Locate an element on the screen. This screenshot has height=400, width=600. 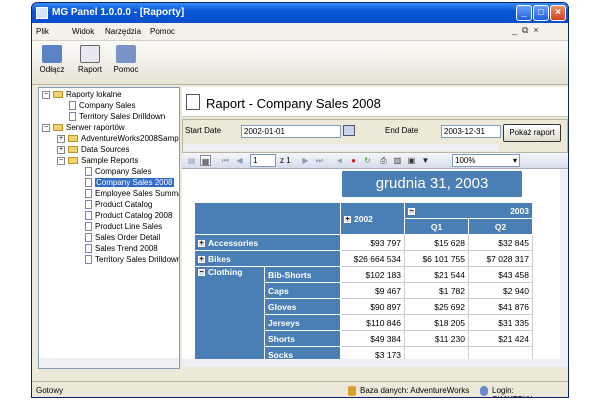
value-cell: $2 940 is located at coordinates (500, 290).